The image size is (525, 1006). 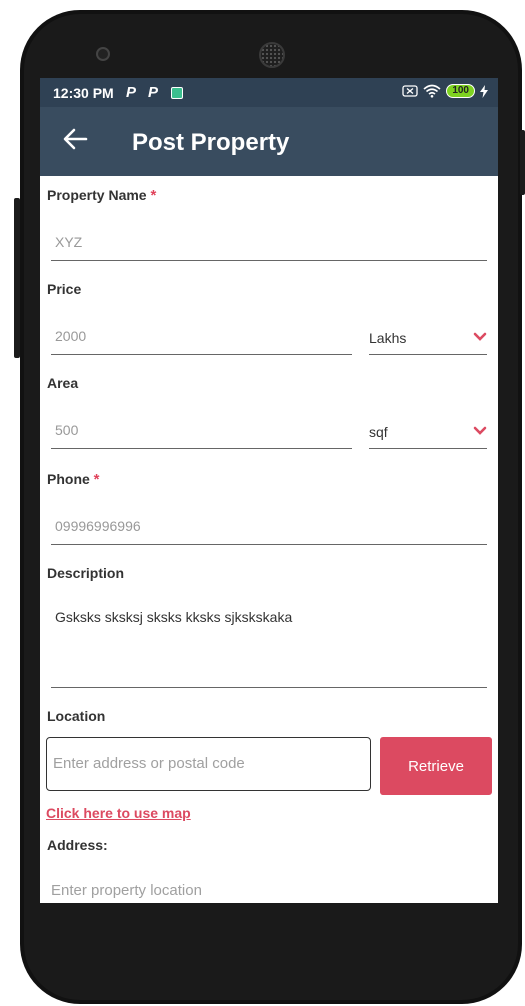 What do you see at coordinates (118, 813) in the screenshot?
I see `use-map-link: Click here to use map` at bounding box center [118, 813].